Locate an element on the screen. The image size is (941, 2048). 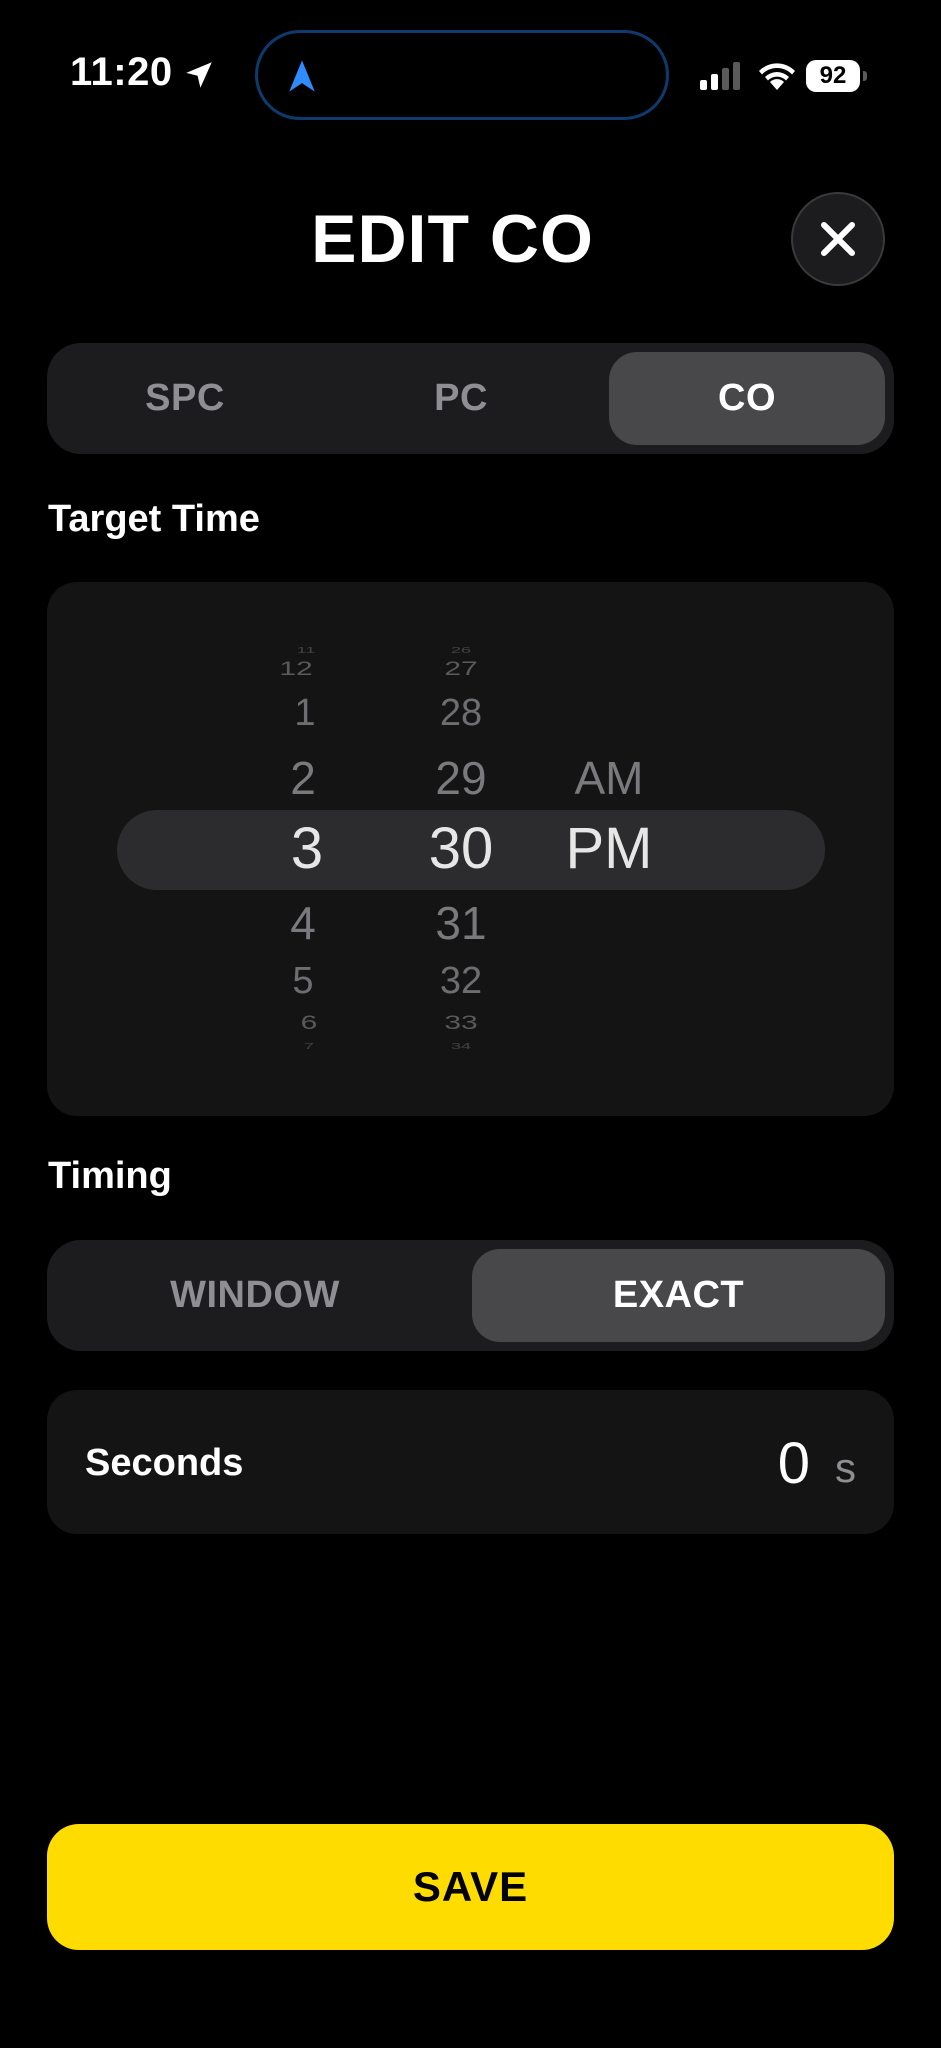
minute-option: 26 is located at coordinates (461, 650).